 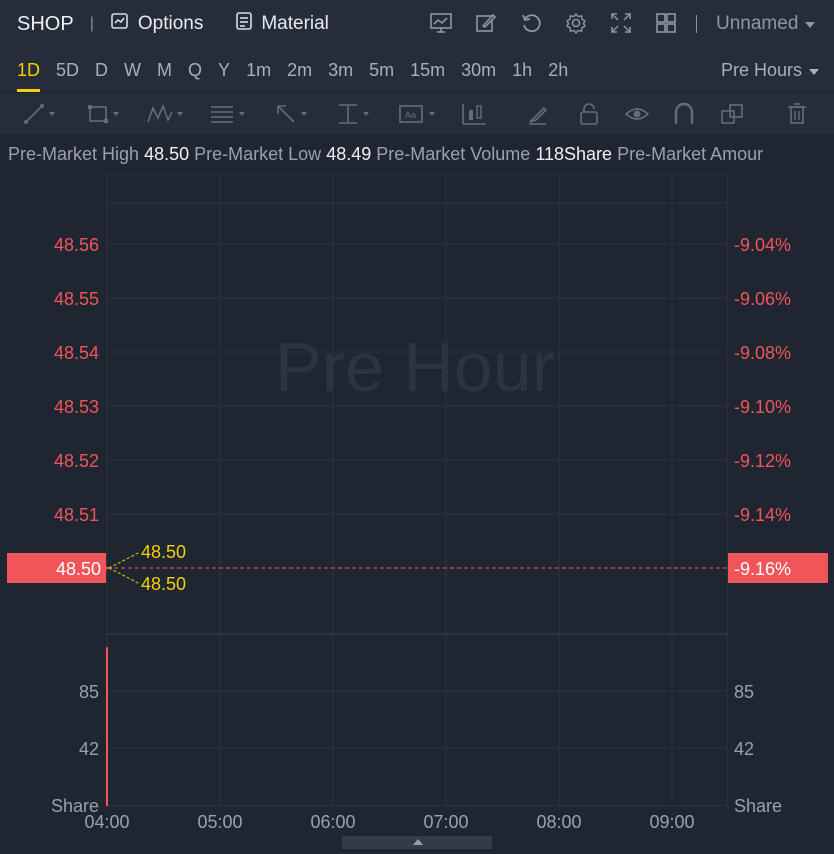 What do you see at coordinates (417, 24) in the screenshot?
I see `top-bar: SHOP | Options Material Unnamed` at bounding box center [417, 24].